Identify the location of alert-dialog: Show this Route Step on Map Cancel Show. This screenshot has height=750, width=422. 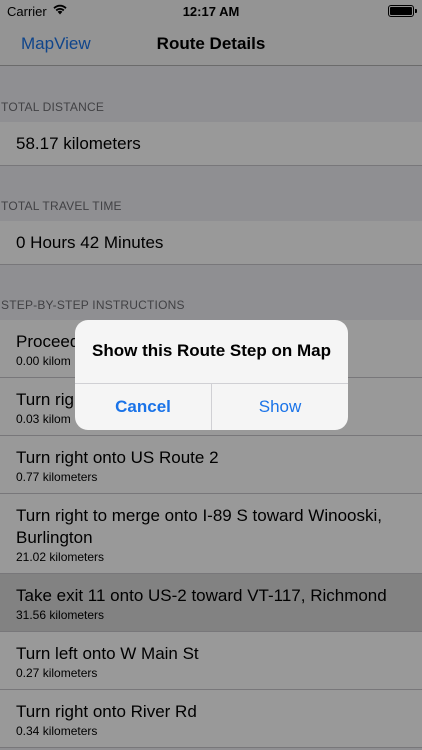
(211, 375).